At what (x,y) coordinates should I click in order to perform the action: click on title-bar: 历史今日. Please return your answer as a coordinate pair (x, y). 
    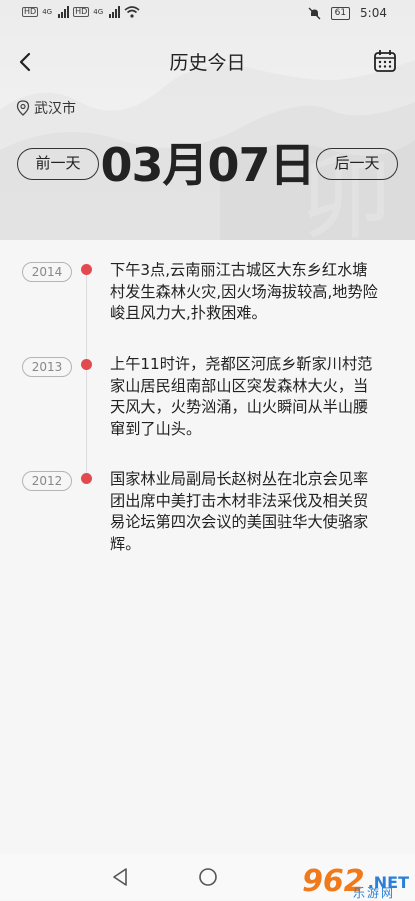
    Looking at the image, I should click on (207, 62).